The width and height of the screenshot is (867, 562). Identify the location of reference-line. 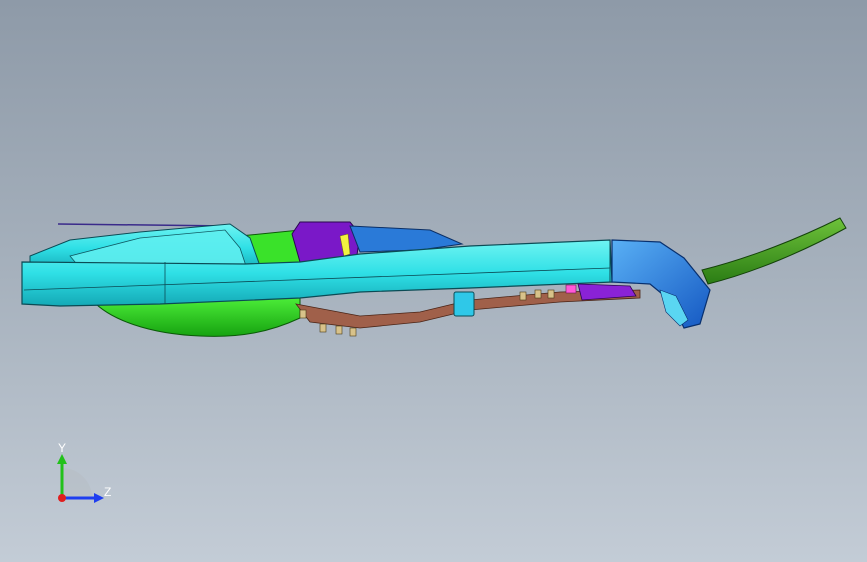
(144, 225).